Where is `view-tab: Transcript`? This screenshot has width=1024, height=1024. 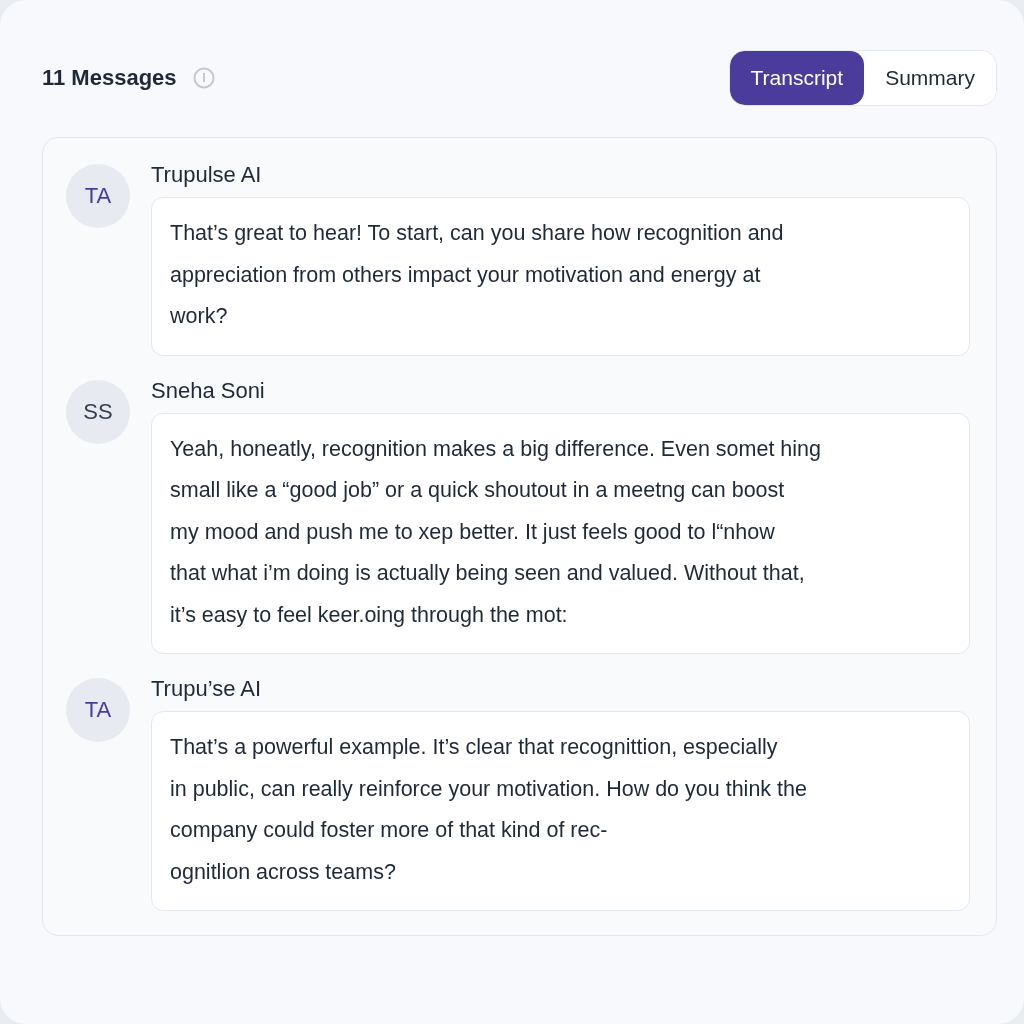
view-tab: Transcript is located at coordinates (797, 78).